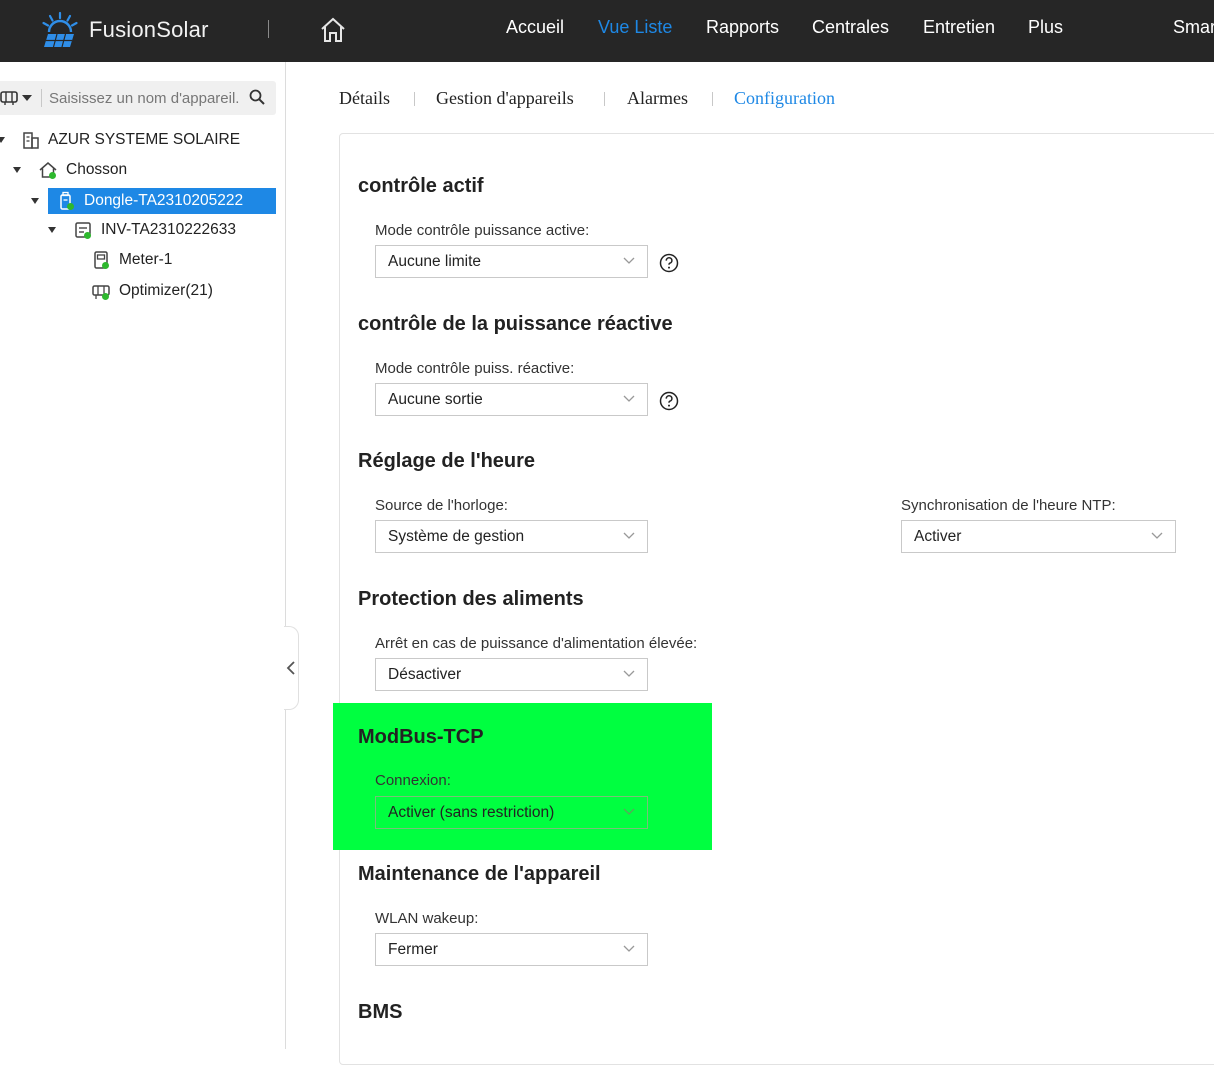 This screenshot has width=1214, height=1065. I want to click on wlan-wakeup-label: WLAN wakeup:, so click(427, 918).